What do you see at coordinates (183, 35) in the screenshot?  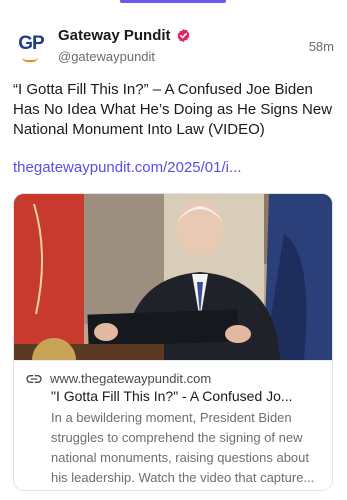 I see `verified-badge-icon` at bounding box center [183, 35].